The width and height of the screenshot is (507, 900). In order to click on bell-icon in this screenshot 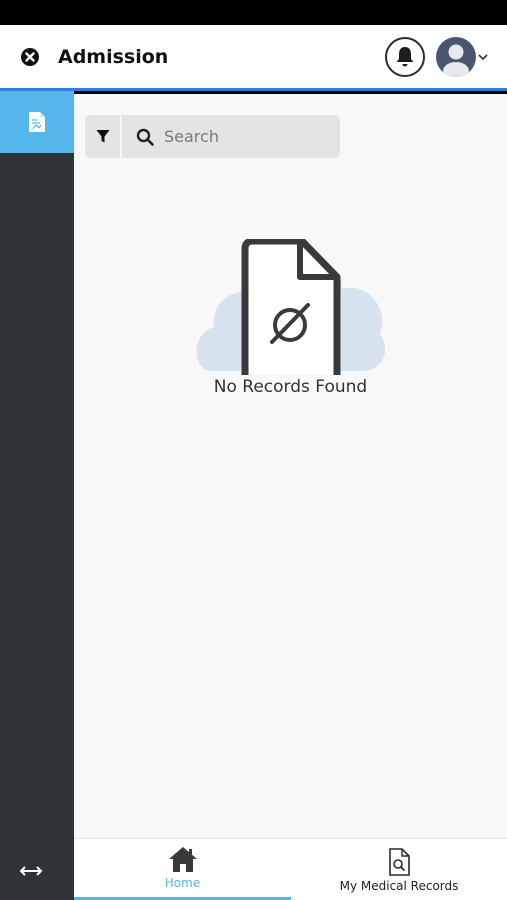, I will do `click(405, 56)`.